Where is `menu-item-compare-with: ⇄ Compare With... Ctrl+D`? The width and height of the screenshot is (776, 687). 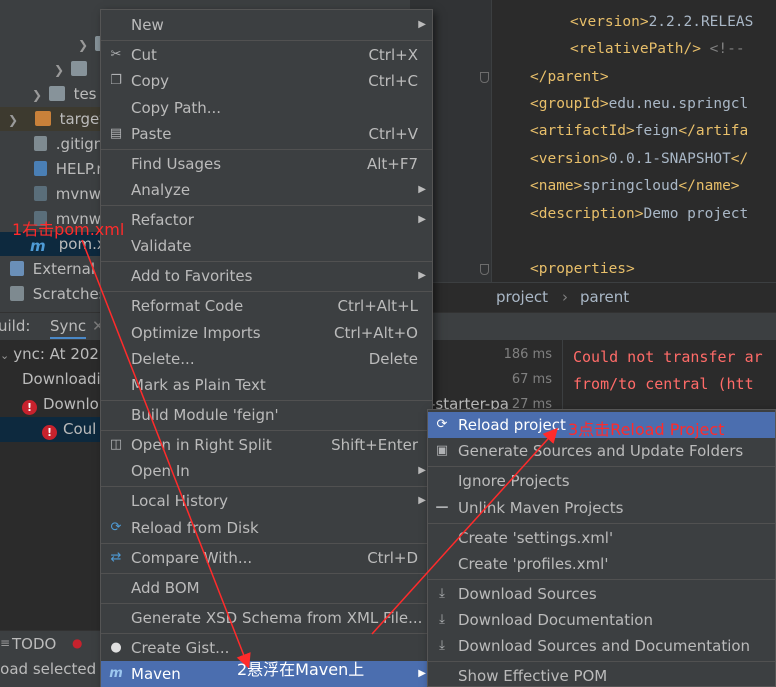 menu-item-compare-with: ⇄ Compare With... Ctrl+D is located at coordinates (266, 558).